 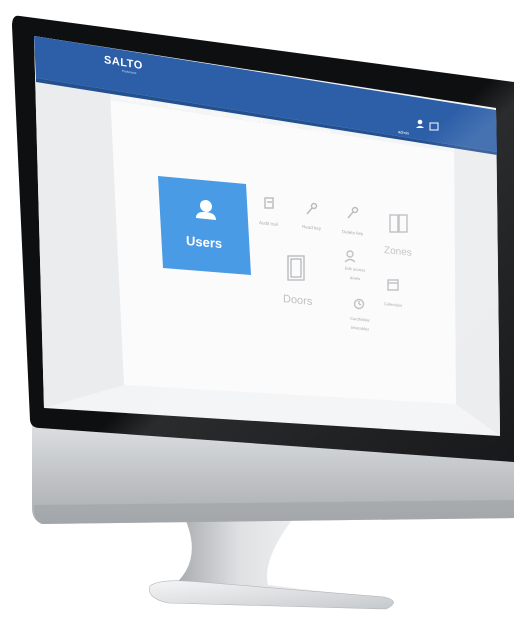 I want to click on nav-item-system: System ▾, so click(x=321, y=131).